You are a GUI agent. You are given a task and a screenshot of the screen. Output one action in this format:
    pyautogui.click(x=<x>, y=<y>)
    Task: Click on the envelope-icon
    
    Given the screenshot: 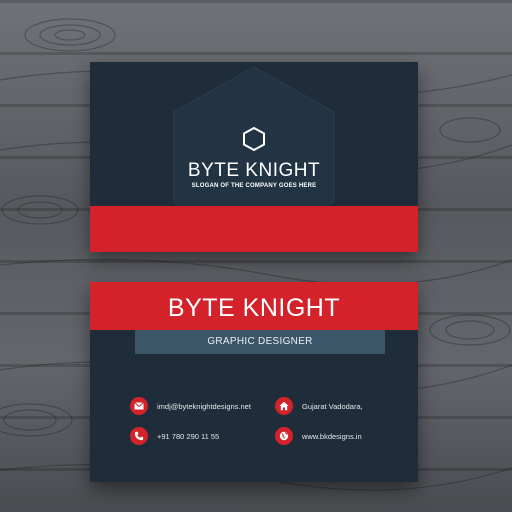 What is the action you would take?
    pyautogui.click(x=139, y=406)
    